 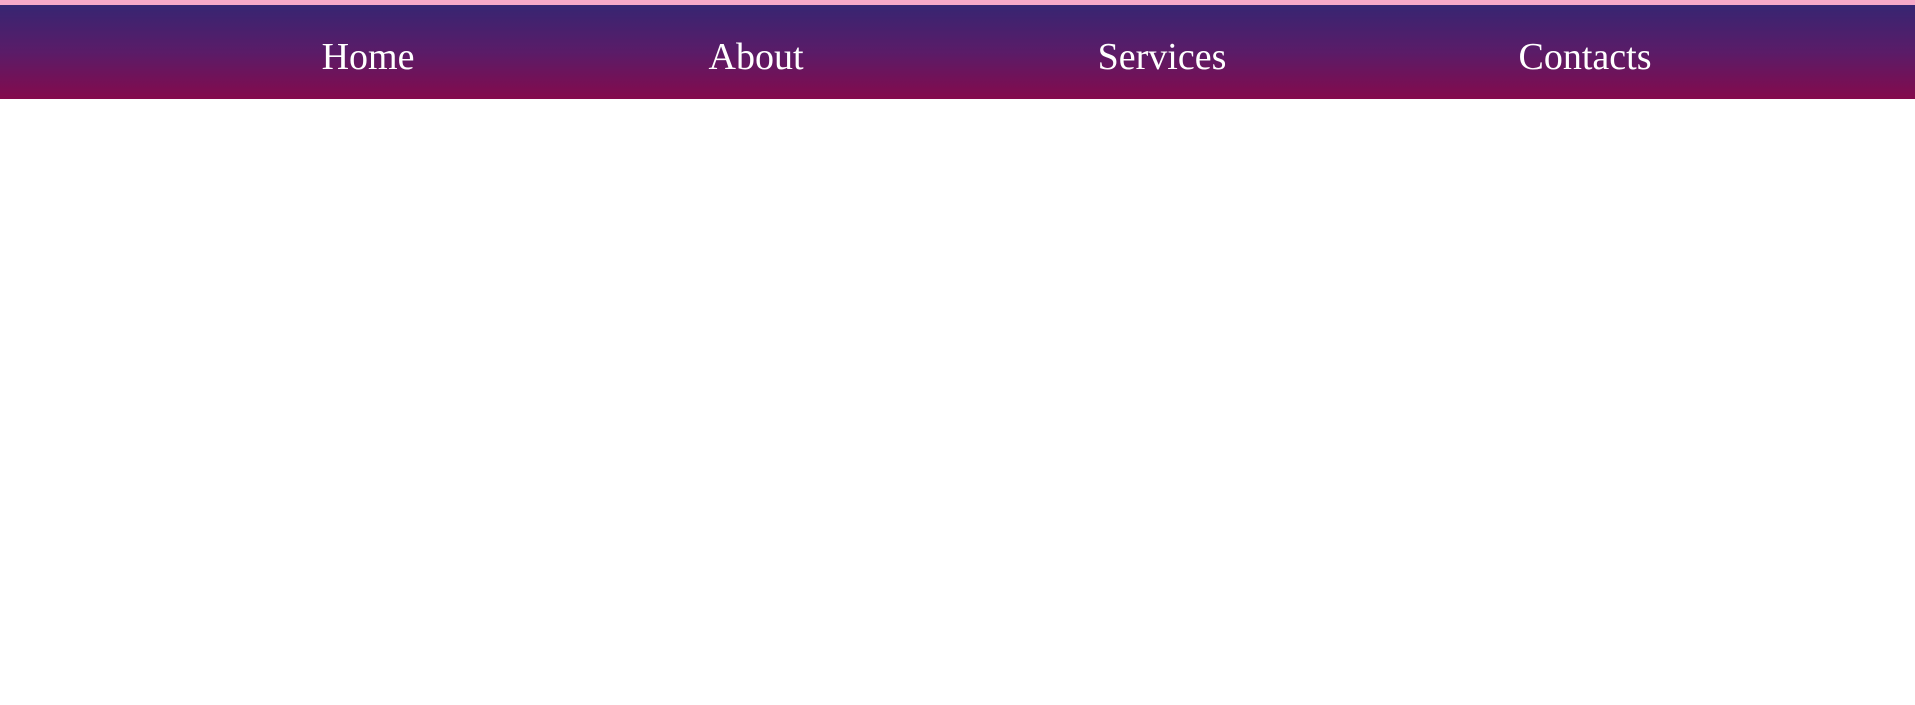 What do you see at coordinates (957, 52) in the screenshot?
I see `top-navigation-bar: Home About Services Contacts` at bounding box center [957, 52].